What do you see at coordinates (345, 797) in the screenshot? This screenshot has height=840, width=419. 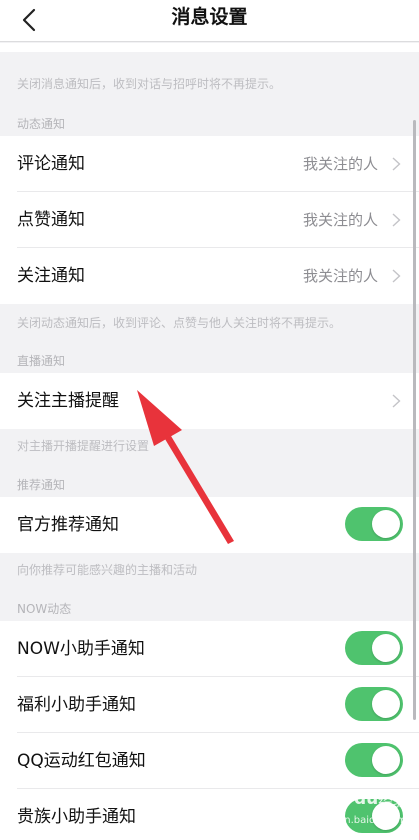 I see `paw-icon` at bounding box center [345, 797].